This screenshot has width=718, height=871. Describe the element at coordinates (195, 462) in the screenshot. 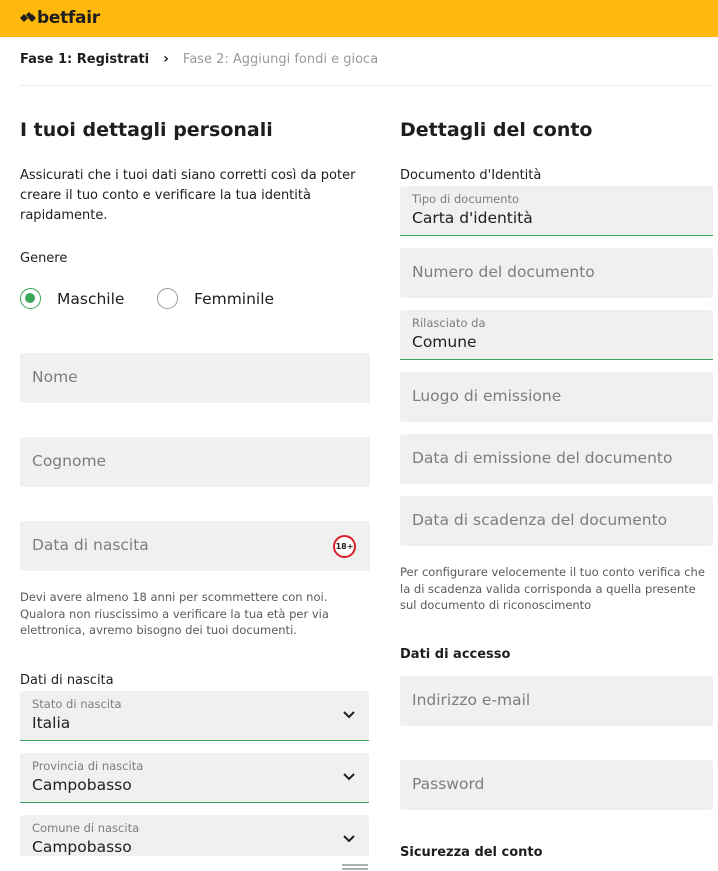

I see `last-name-input: Cognome` at that location.